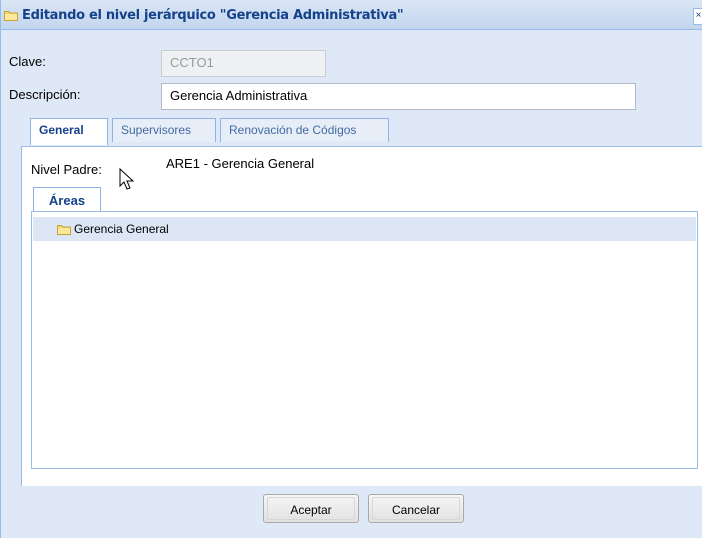 The height and width of the screenshot is (538, 702). I want to click on tab-renovacion-codigos: Renovación de Códigos, so click(304, 130).